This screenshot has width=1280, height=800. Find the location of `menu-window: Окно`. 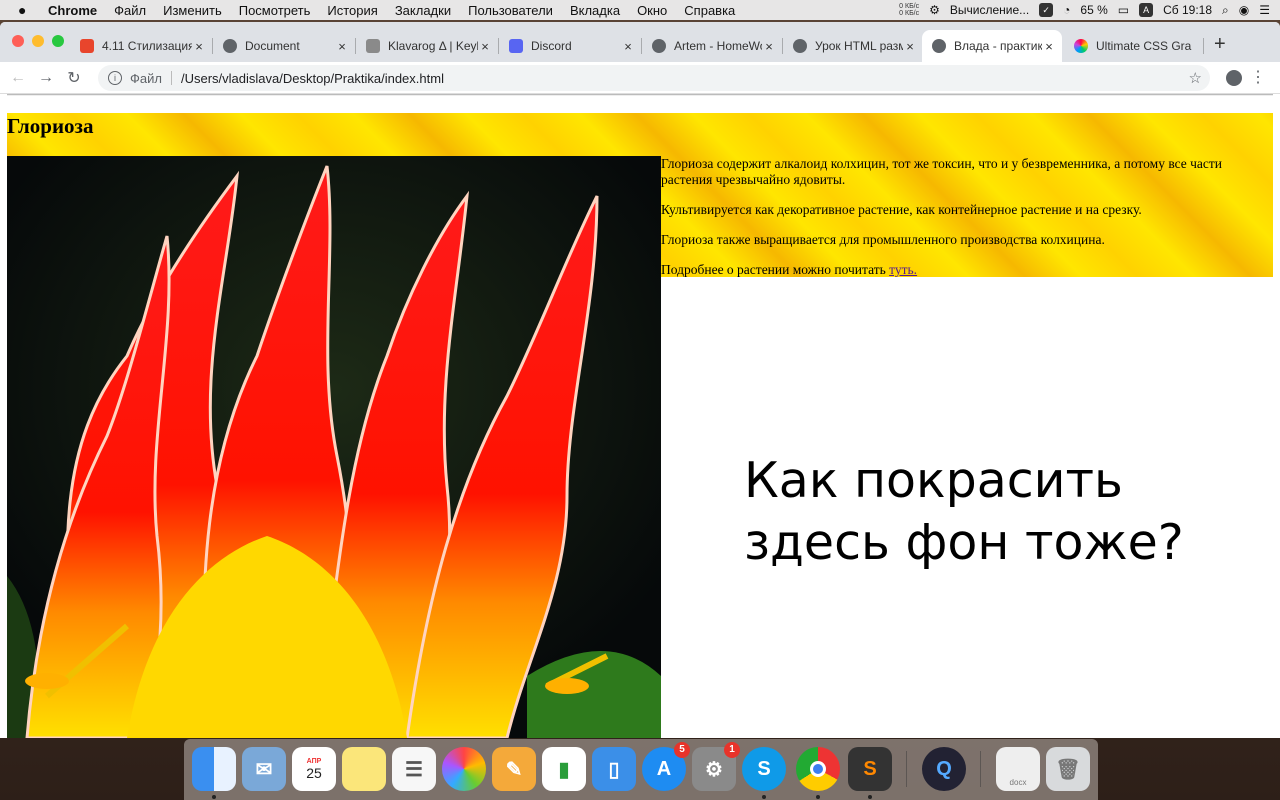

menu-window: Окно is located at coordinates (652, 10).